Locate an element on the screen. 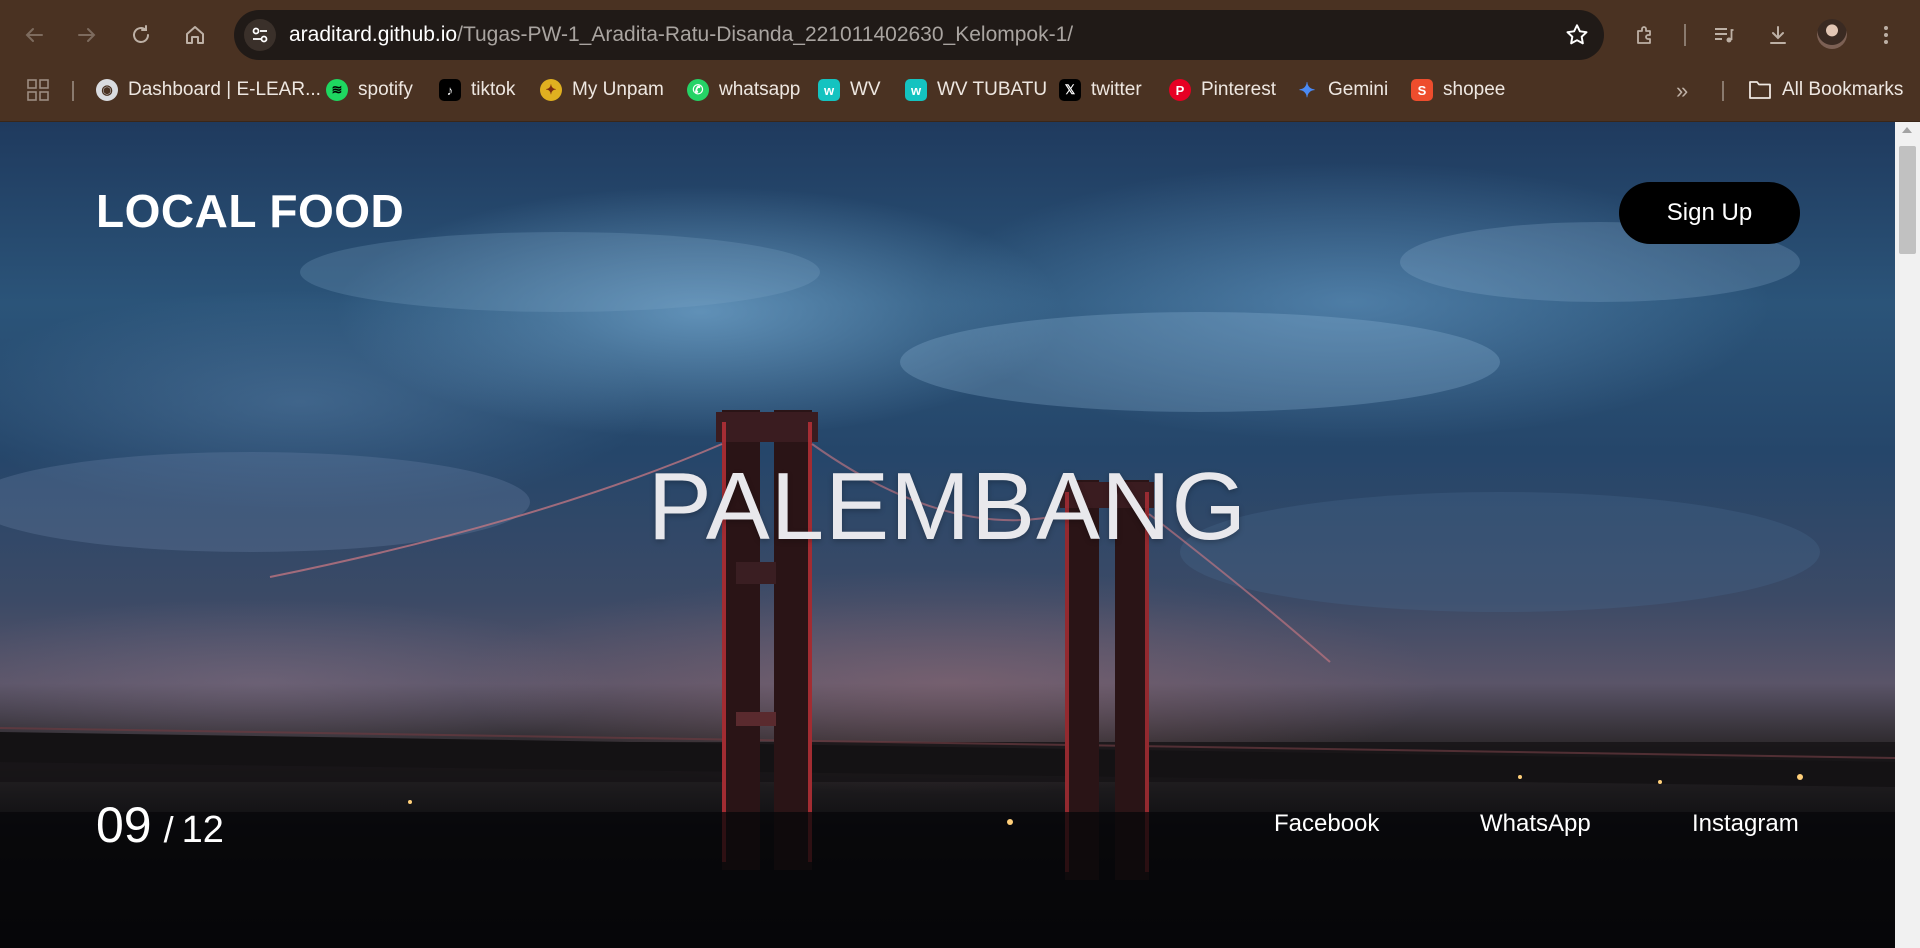 This screenshot has width=1920, height=948. bookmark-tiktok: ♪ tiktok is located at coordinates (477, 90).